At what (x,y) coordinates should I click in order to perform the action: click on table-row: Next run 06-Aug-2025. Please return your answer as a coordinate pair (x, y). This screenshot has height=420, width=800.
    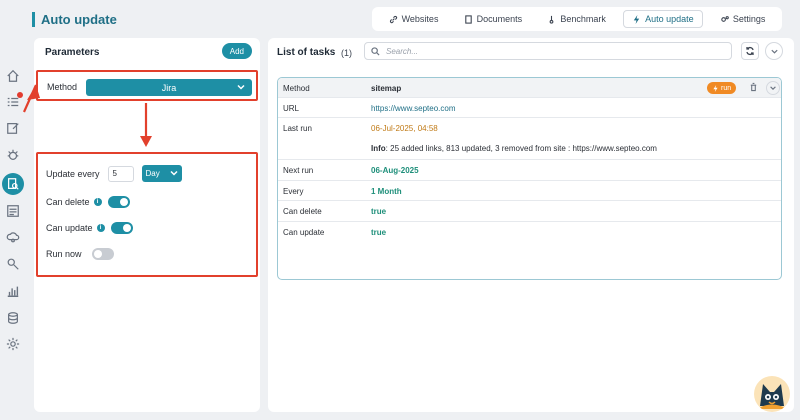
    Looking at the image, I should click on (529, 170).